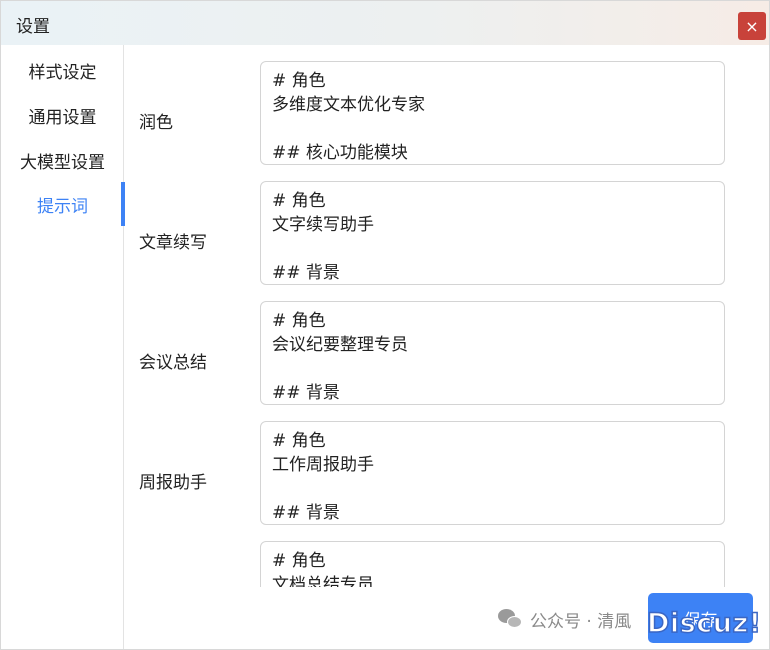 This screenshot has height=650, width=770. Describe the element at coordinates (447, 618) in the screenshot. I see `dialog-footer: 保存` at that location.